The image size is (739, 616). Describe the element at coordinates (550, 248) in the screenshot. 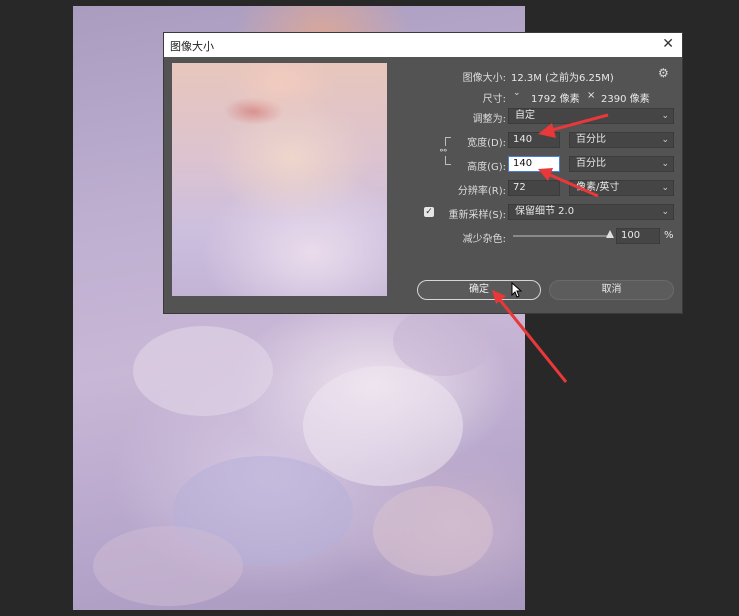

I see `annotation-arrows` at that location.